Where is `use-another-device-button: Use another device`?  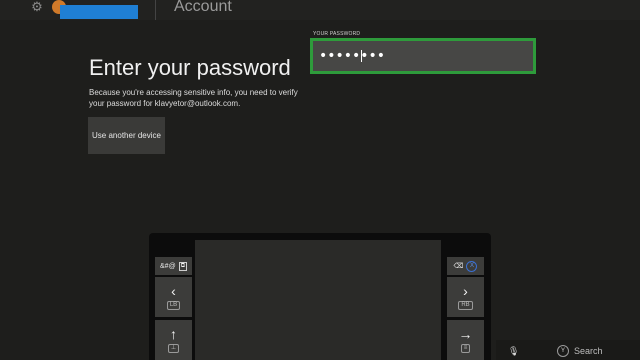 use-another-device-button: Use another device is located at coordinates (126, 135).